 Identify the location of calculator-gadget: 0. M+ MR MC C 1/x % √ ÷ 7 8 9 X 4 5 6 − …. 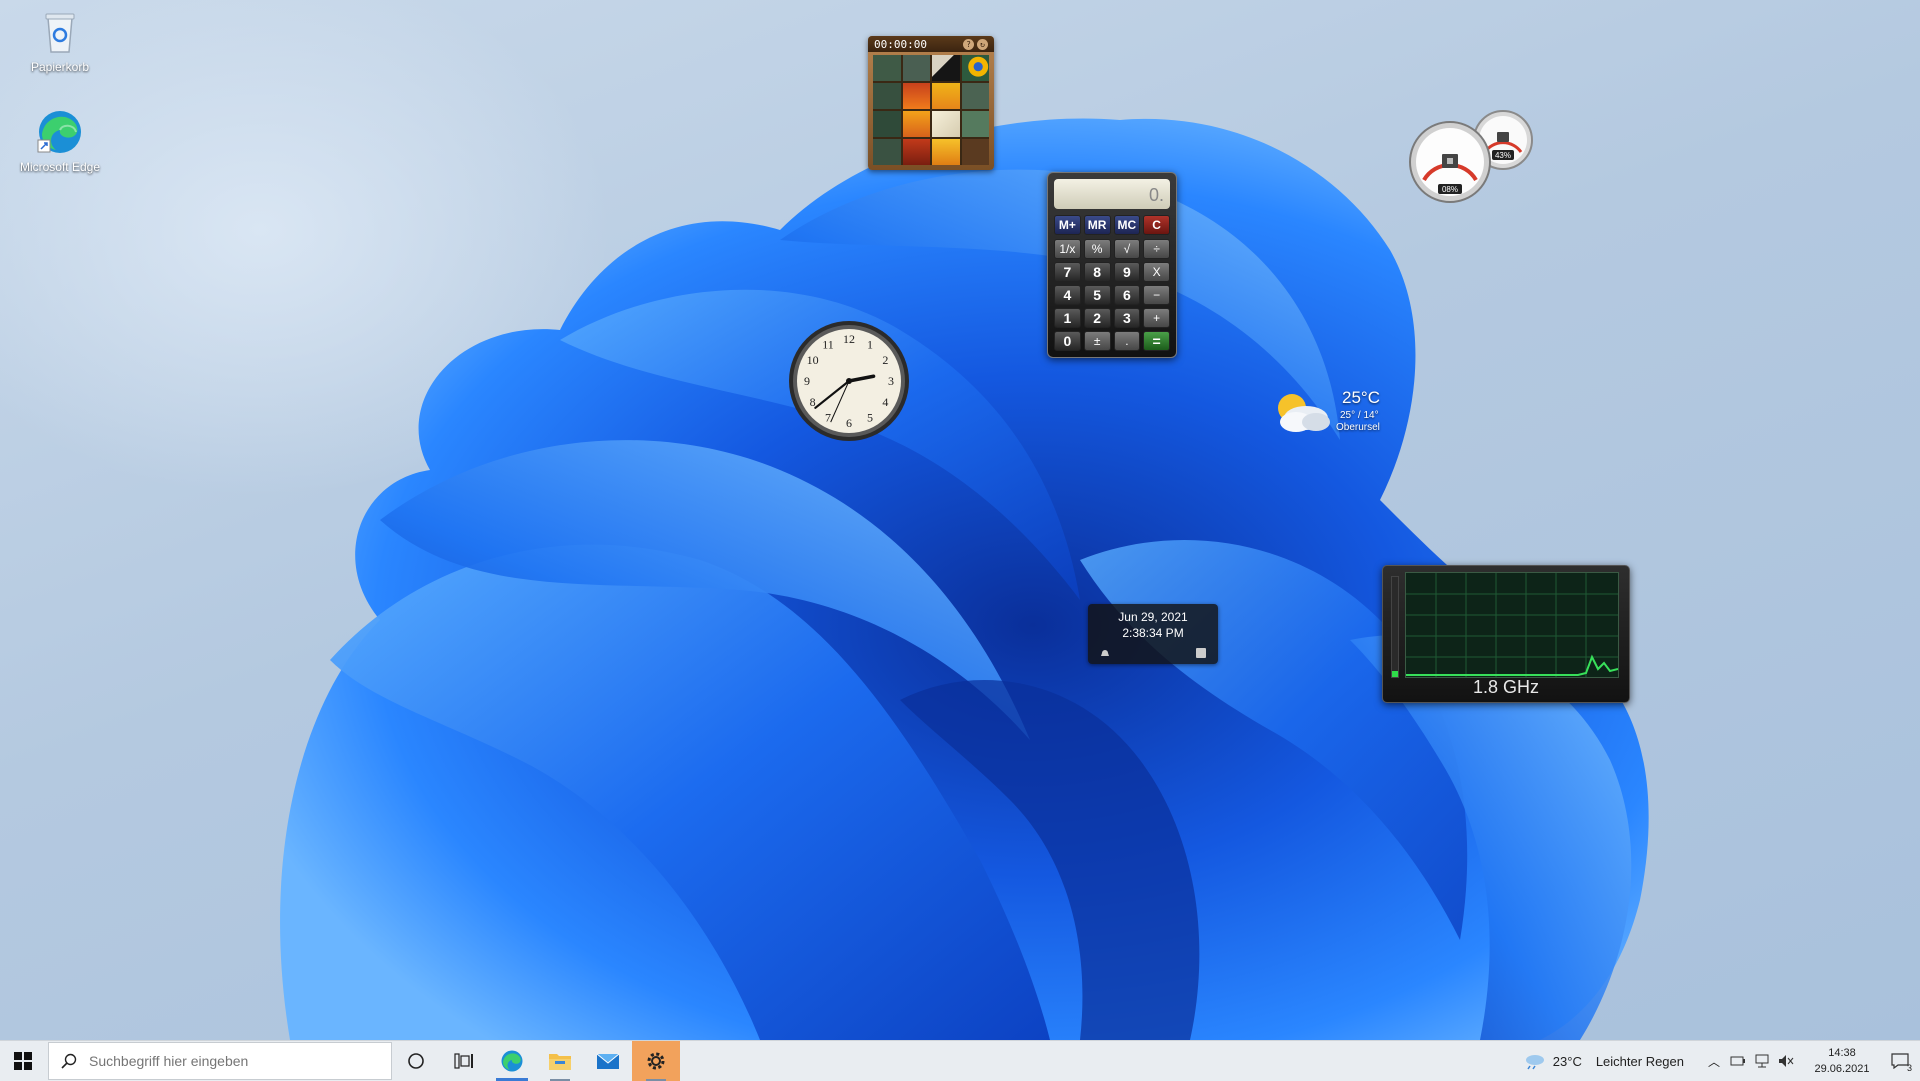
(1112, 265).